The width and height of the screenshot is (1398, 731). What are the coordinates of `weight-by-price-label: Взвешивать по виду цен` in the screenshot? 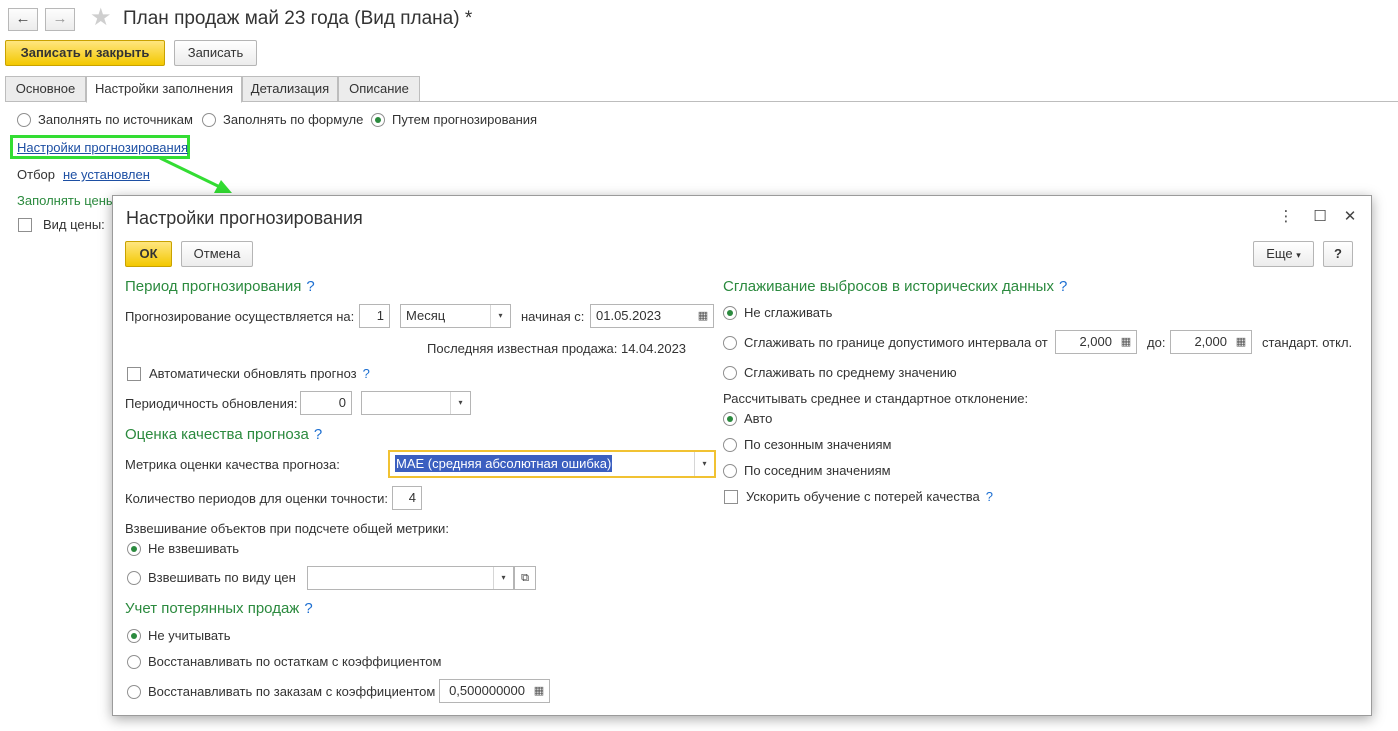 It's located at (222, 577).